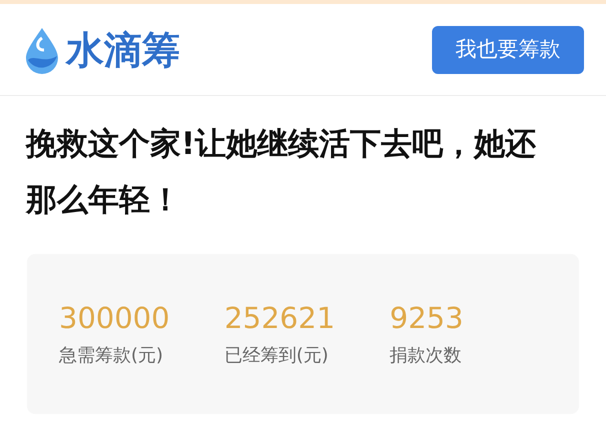  I want to click on stat-value: 300000, so click(114, 318).